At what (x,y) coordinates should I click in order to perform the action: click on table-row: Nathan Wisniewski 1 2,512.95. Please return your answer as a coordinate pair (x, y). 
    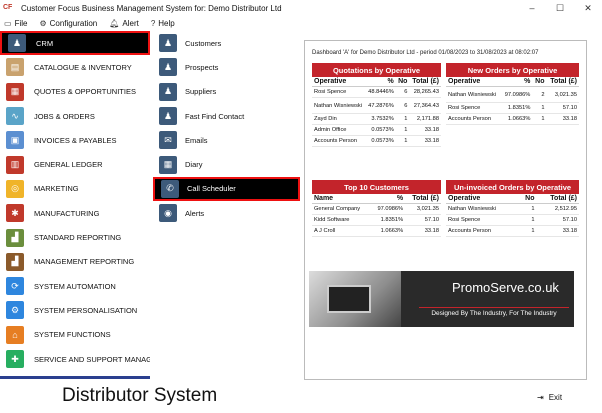
    Looking at the image, I should click on (512, 209).